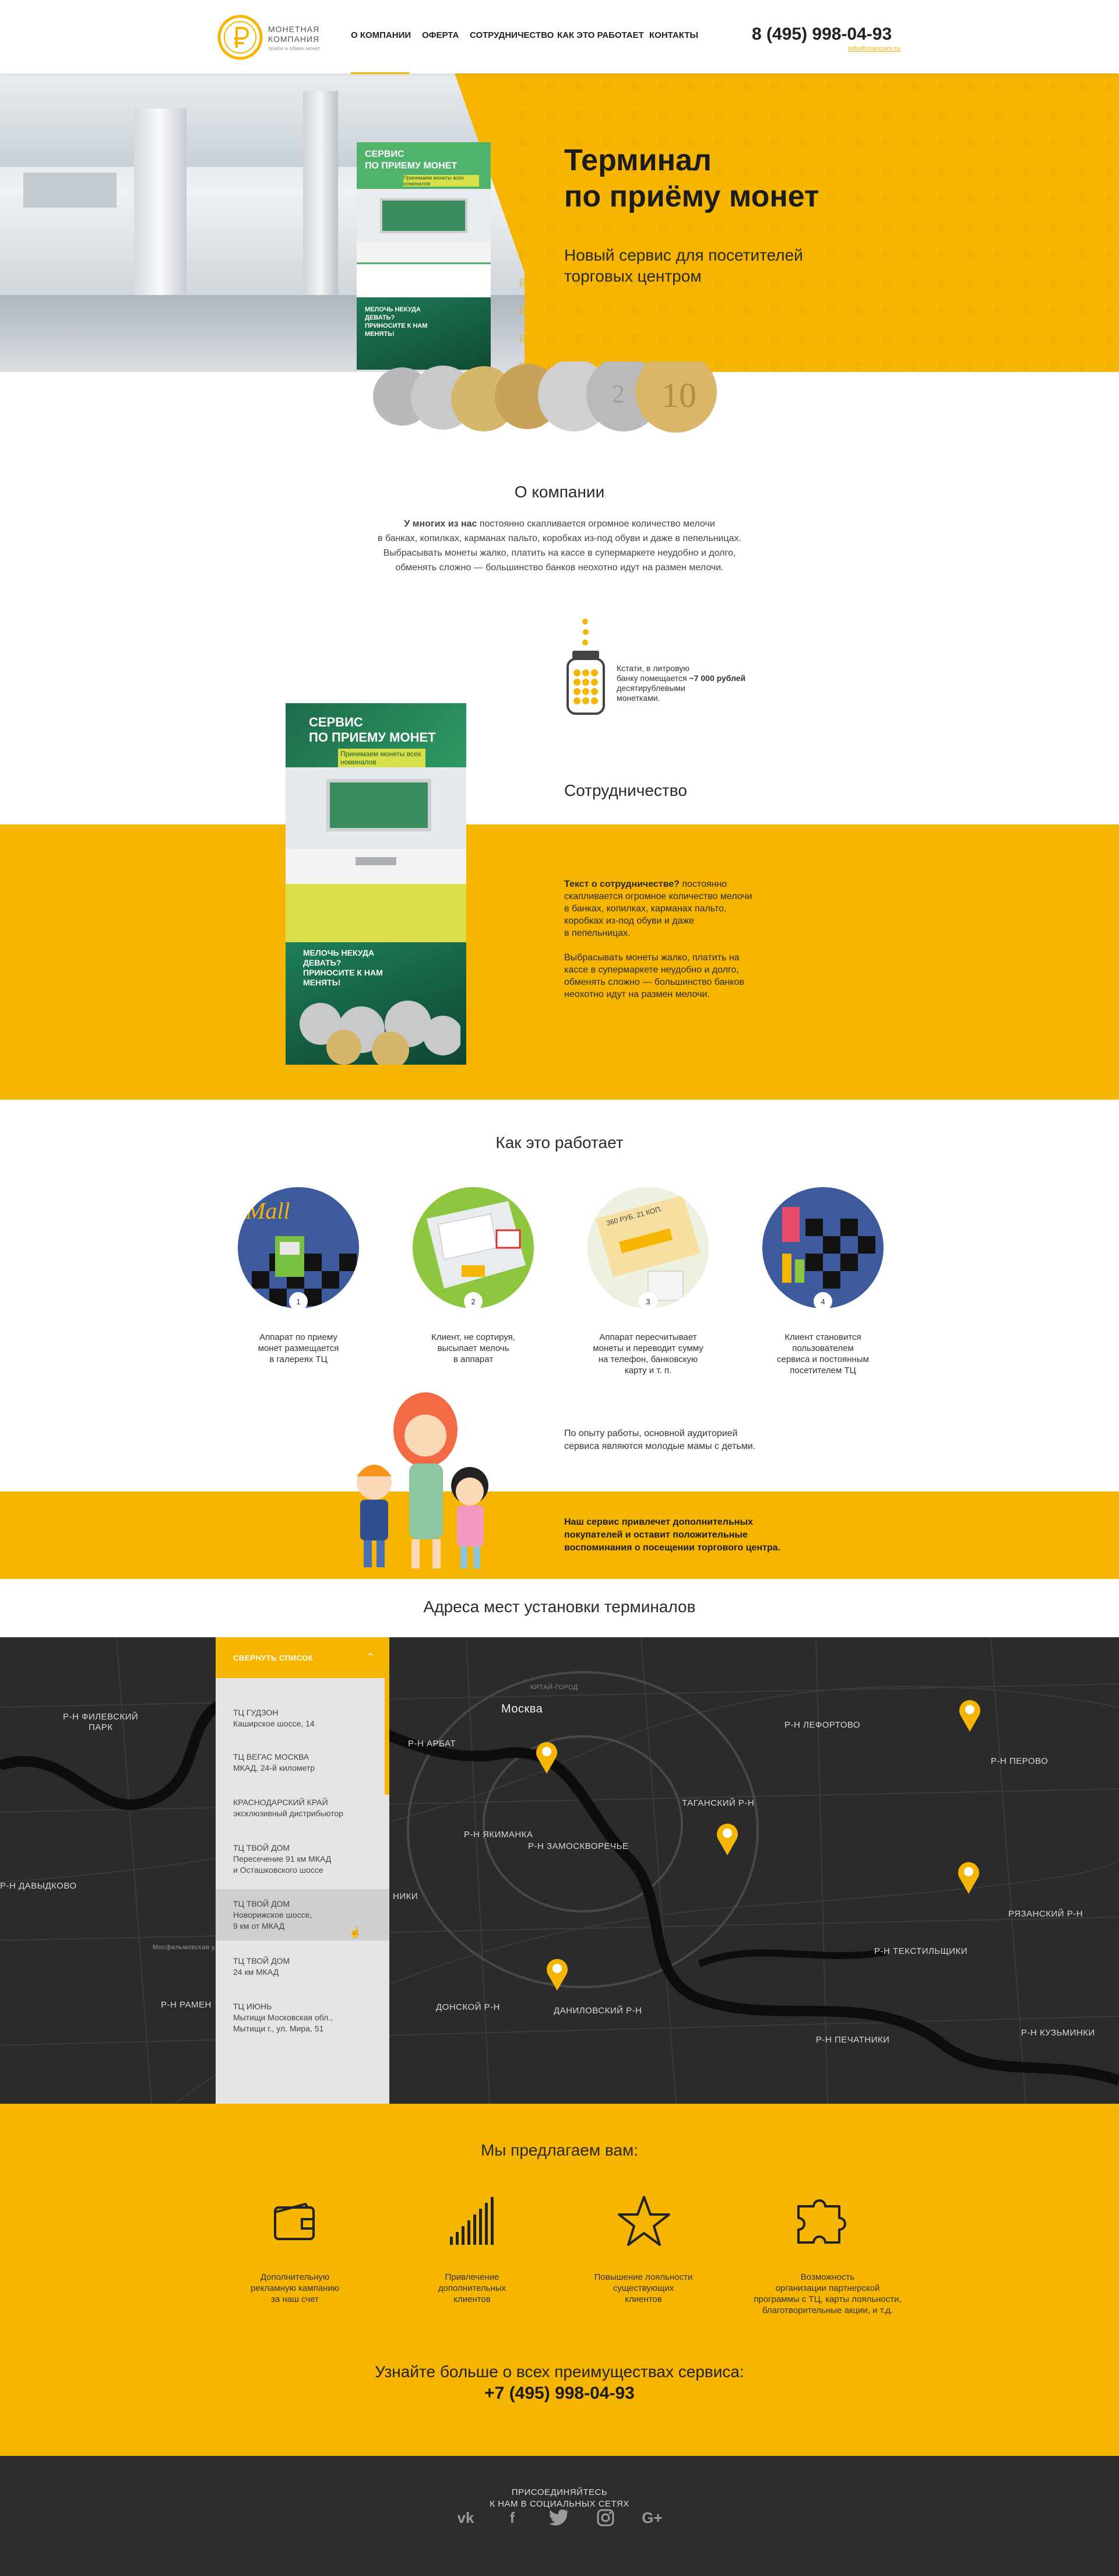  I want to click on hero-title: Терминал по приёму монет, so click(691, 178).